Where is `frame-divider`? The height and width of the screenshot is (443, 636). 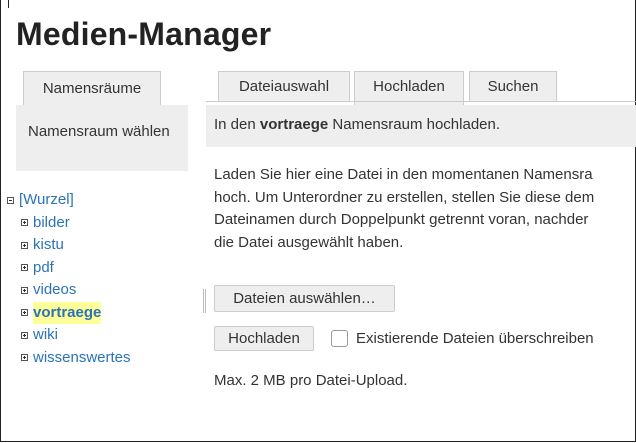 frame-divider is located at coordinates (8, 4).